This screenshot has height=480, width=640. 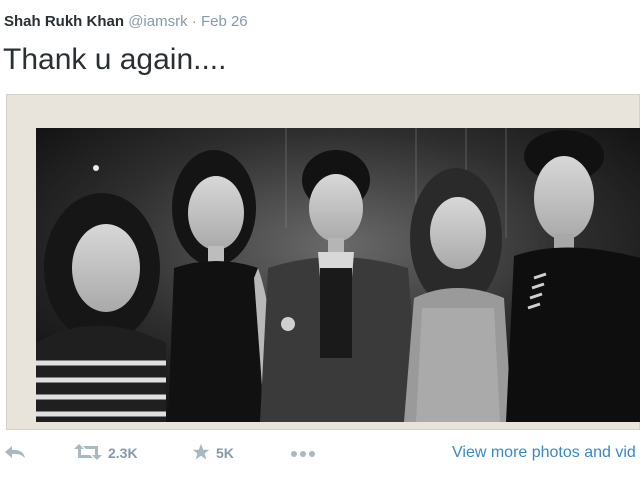 I want to click on retweet-count: 2.3K, so click(x=123, y=453).